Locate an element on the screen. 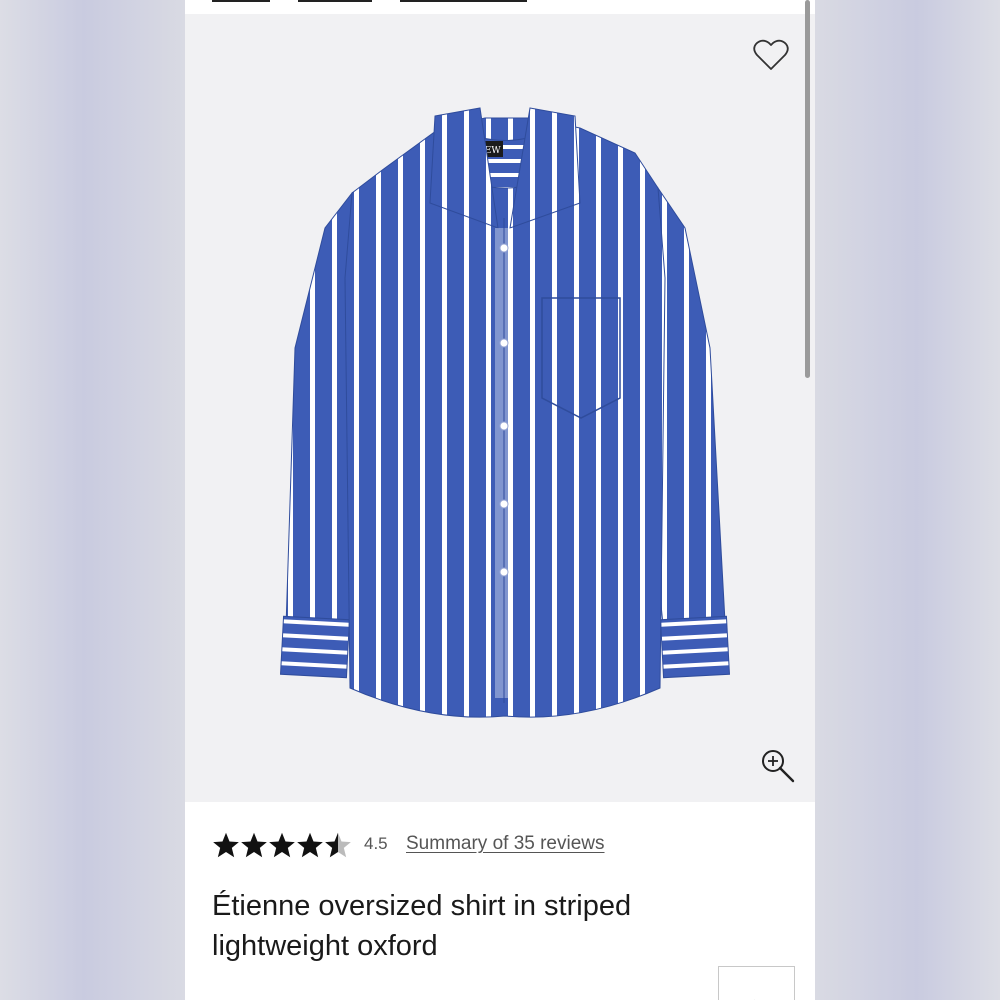 This screenshot has width=1000, height=1000. rating-value: 4.5 is located at coordinates (376, 843).